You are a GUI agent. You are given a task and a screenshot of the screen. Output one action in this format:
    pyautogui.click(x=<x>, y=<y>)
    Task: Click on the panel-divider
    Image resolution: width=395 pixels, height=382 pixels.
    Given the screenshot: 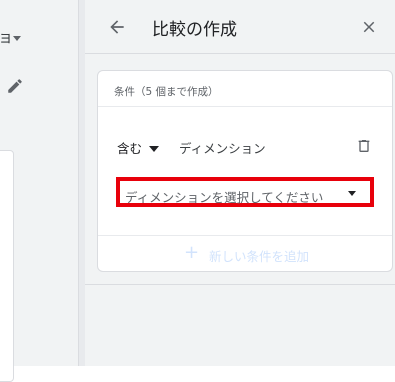 What is the action you would take?
    pyautogui.click(x=240, y=284)
    